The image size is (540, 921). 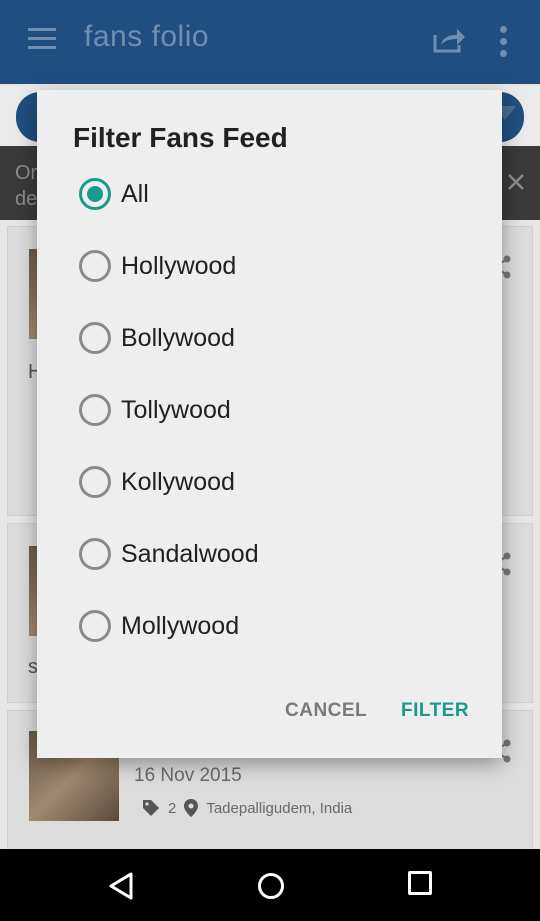 I want to click on tag-icon, so click(x=151, y=808).